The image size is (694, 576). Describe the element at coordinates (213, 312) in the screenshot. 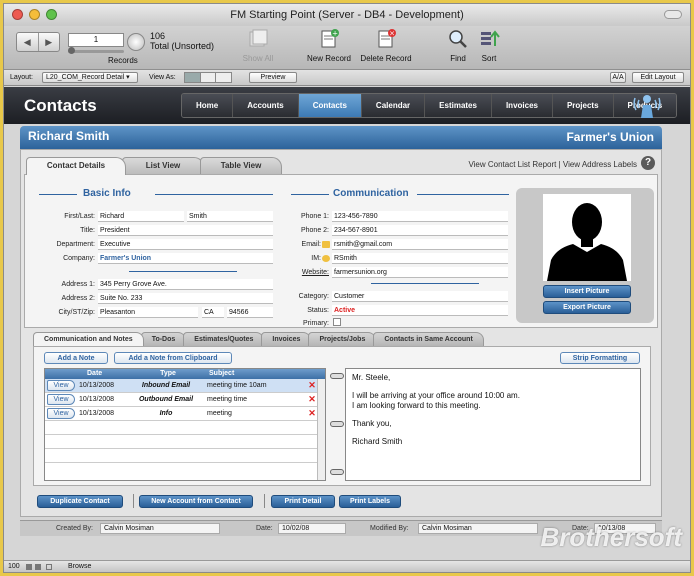

I see `state-field: CA` at that location.